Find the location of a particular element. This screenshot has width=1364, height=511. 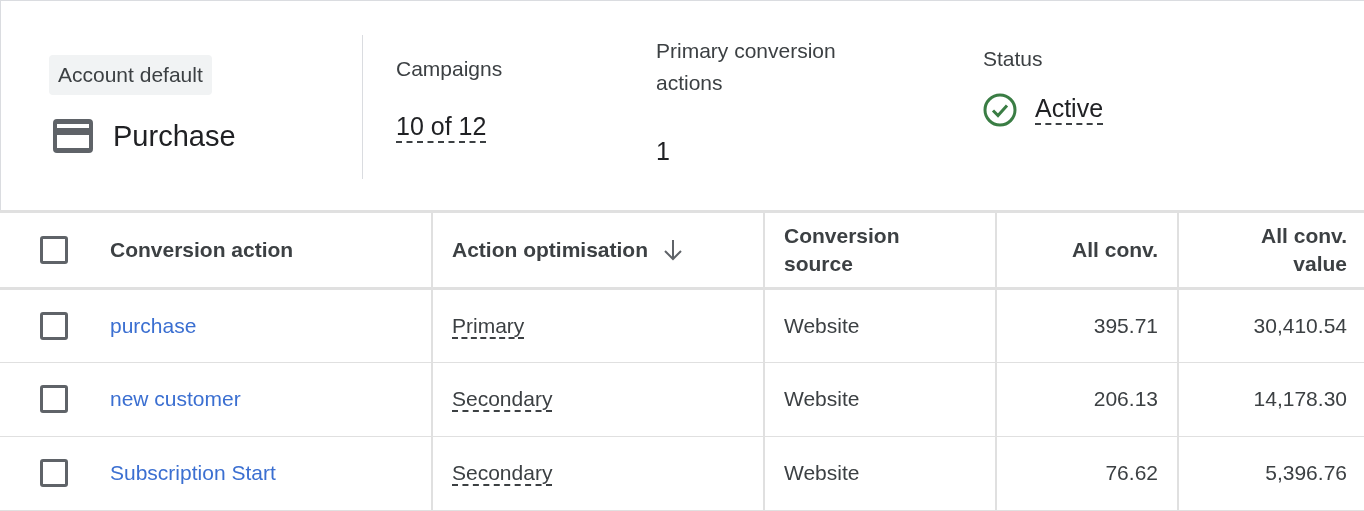

optimisation-value: Primary is located at coordinates (488, 326).